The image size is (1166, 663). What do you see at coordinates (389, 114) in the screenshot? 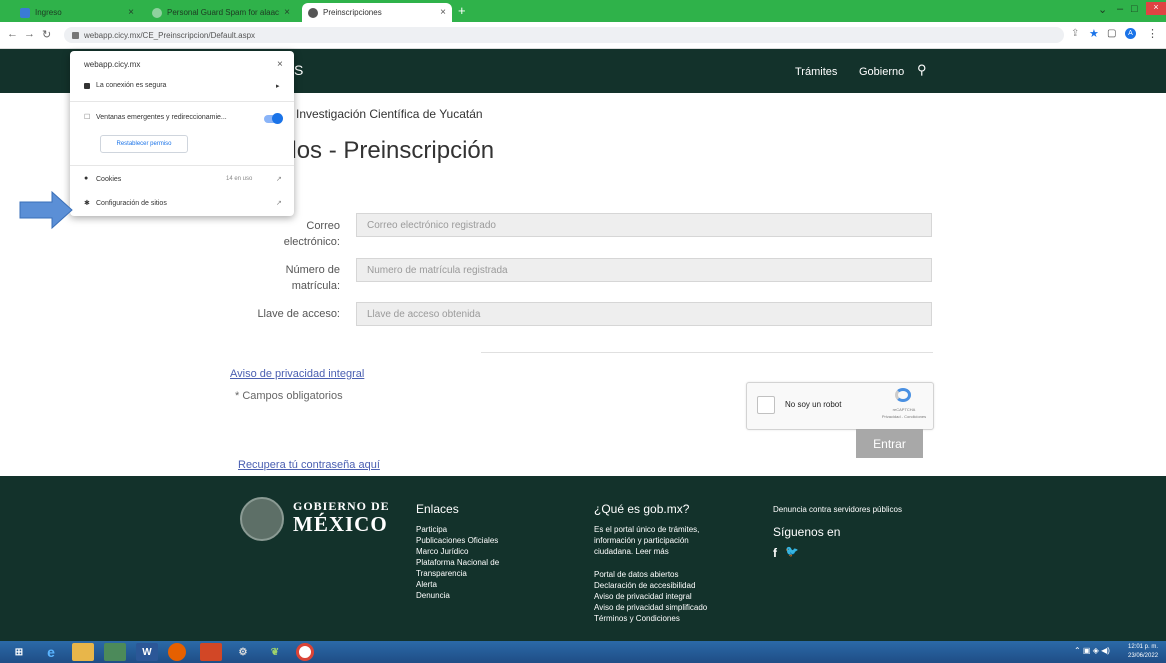
I see `breadcrumb: Investigación Científica de Yucatán` at bounding box center [389, 114].